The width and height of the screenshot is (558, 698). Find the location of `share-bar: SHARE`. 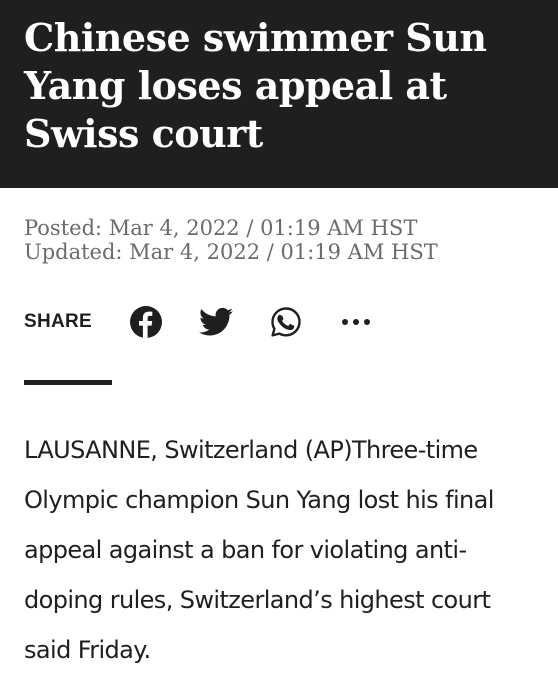

share-bar: SHARE is located at coordinates (279, 322).